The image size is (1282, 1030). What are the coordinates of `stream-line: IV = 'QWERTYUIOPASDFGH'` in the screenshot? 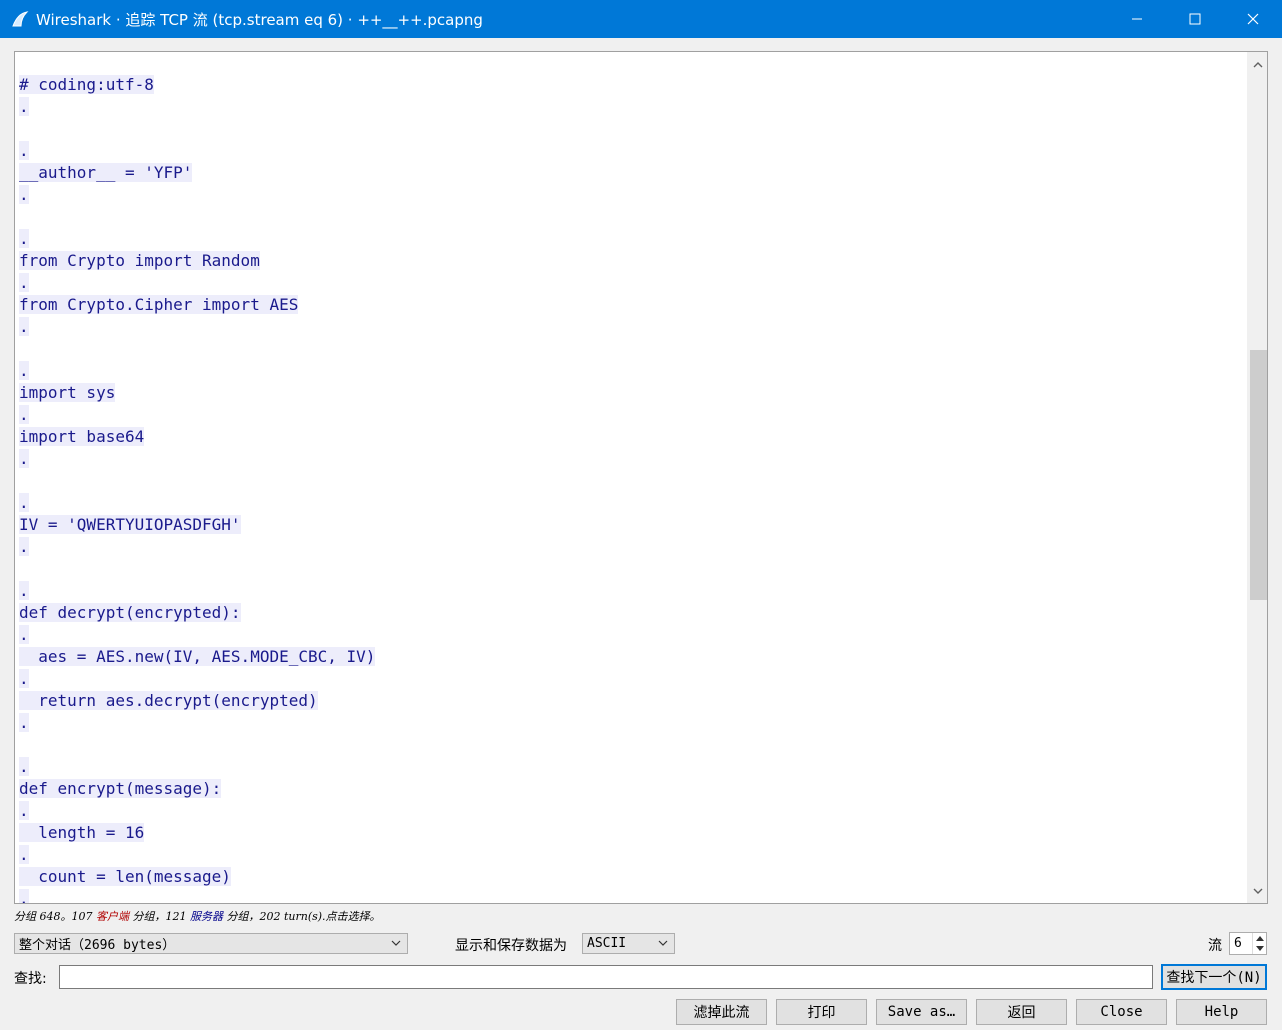 It's located at (633, 525).